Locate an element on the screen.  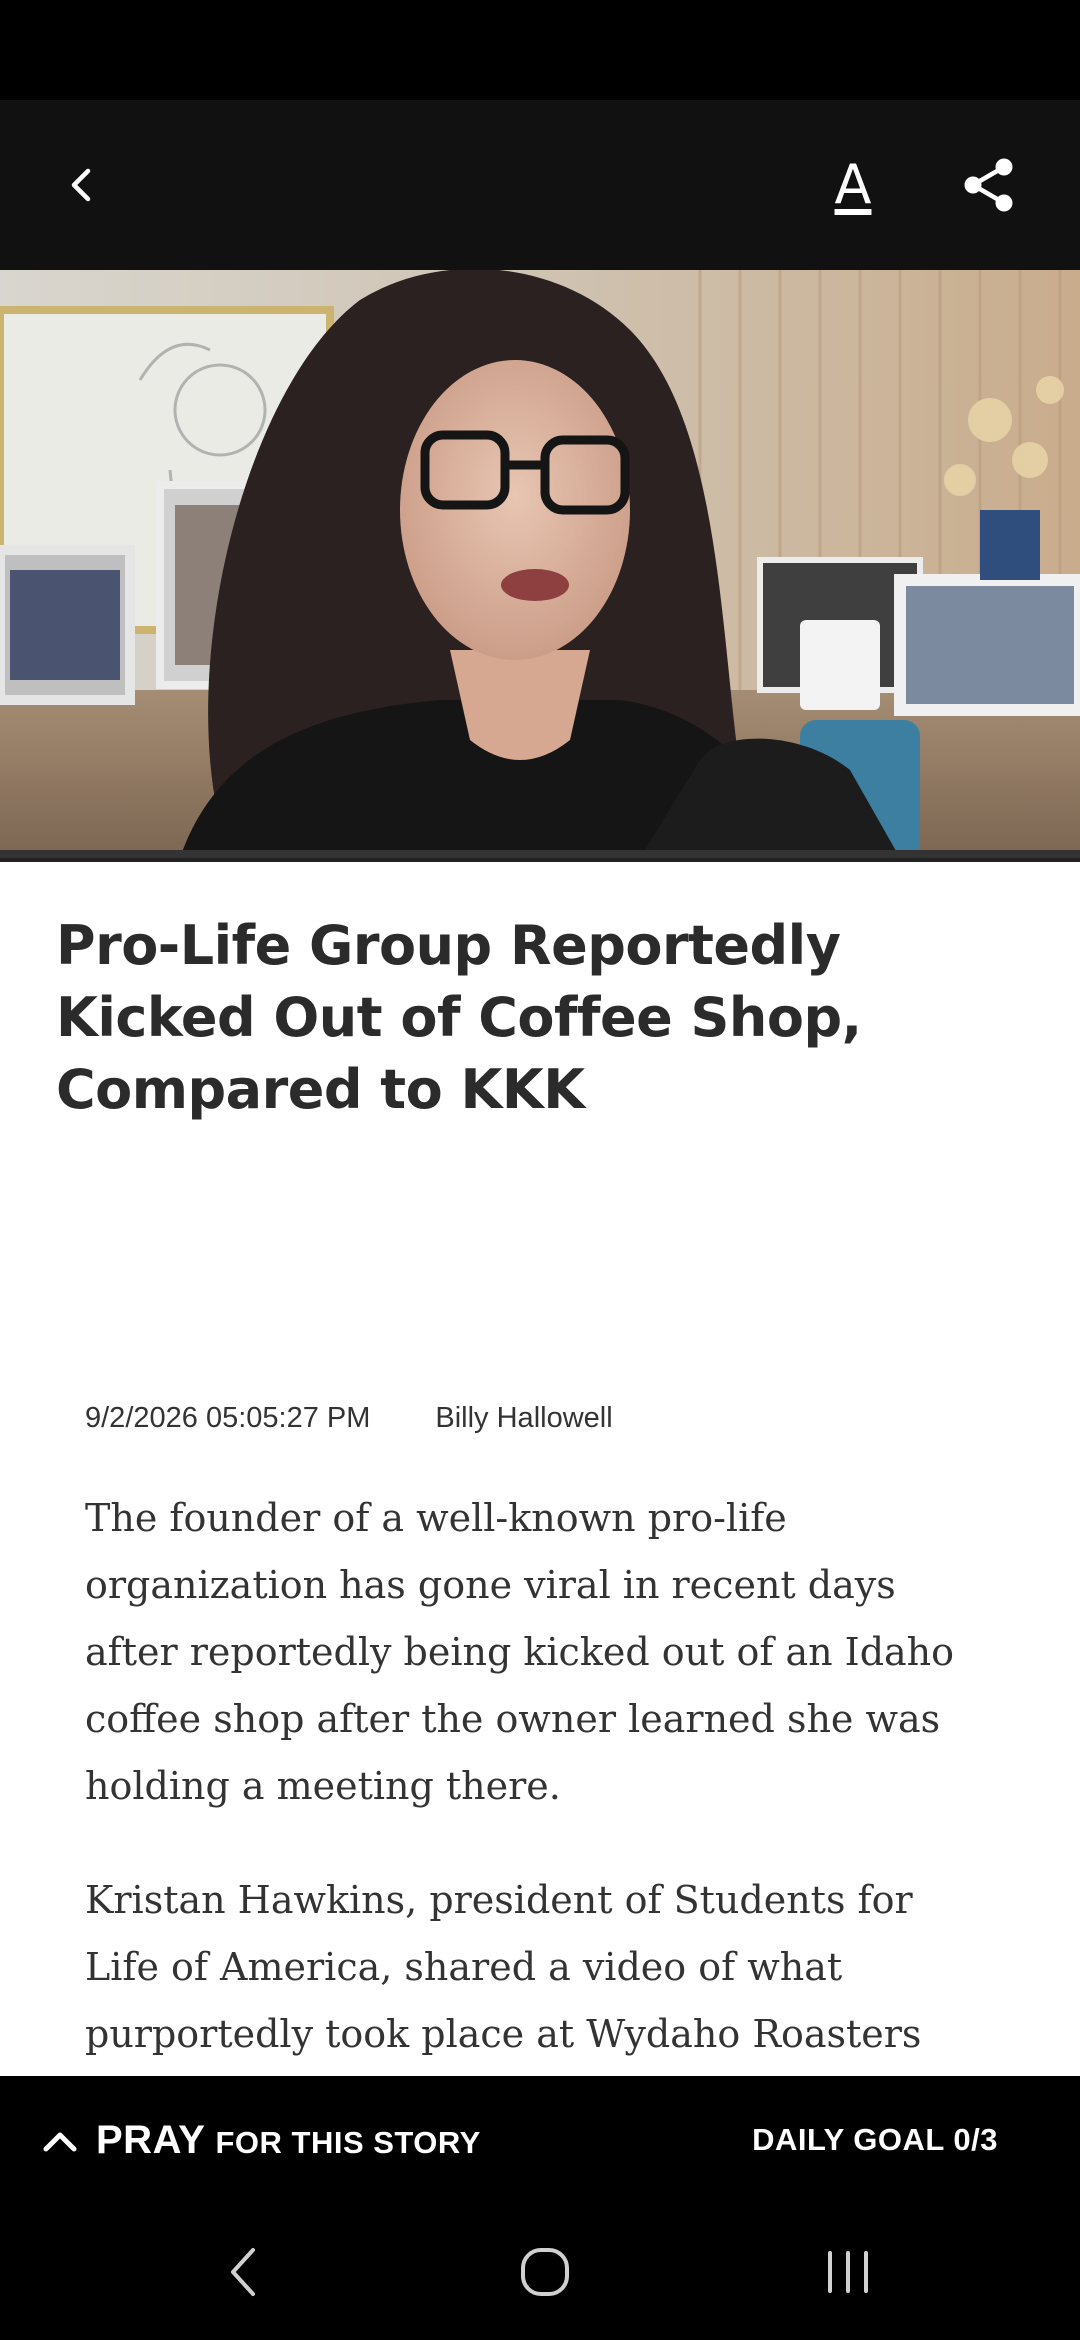
text-size-button: A is located at coordinates (853, 185).